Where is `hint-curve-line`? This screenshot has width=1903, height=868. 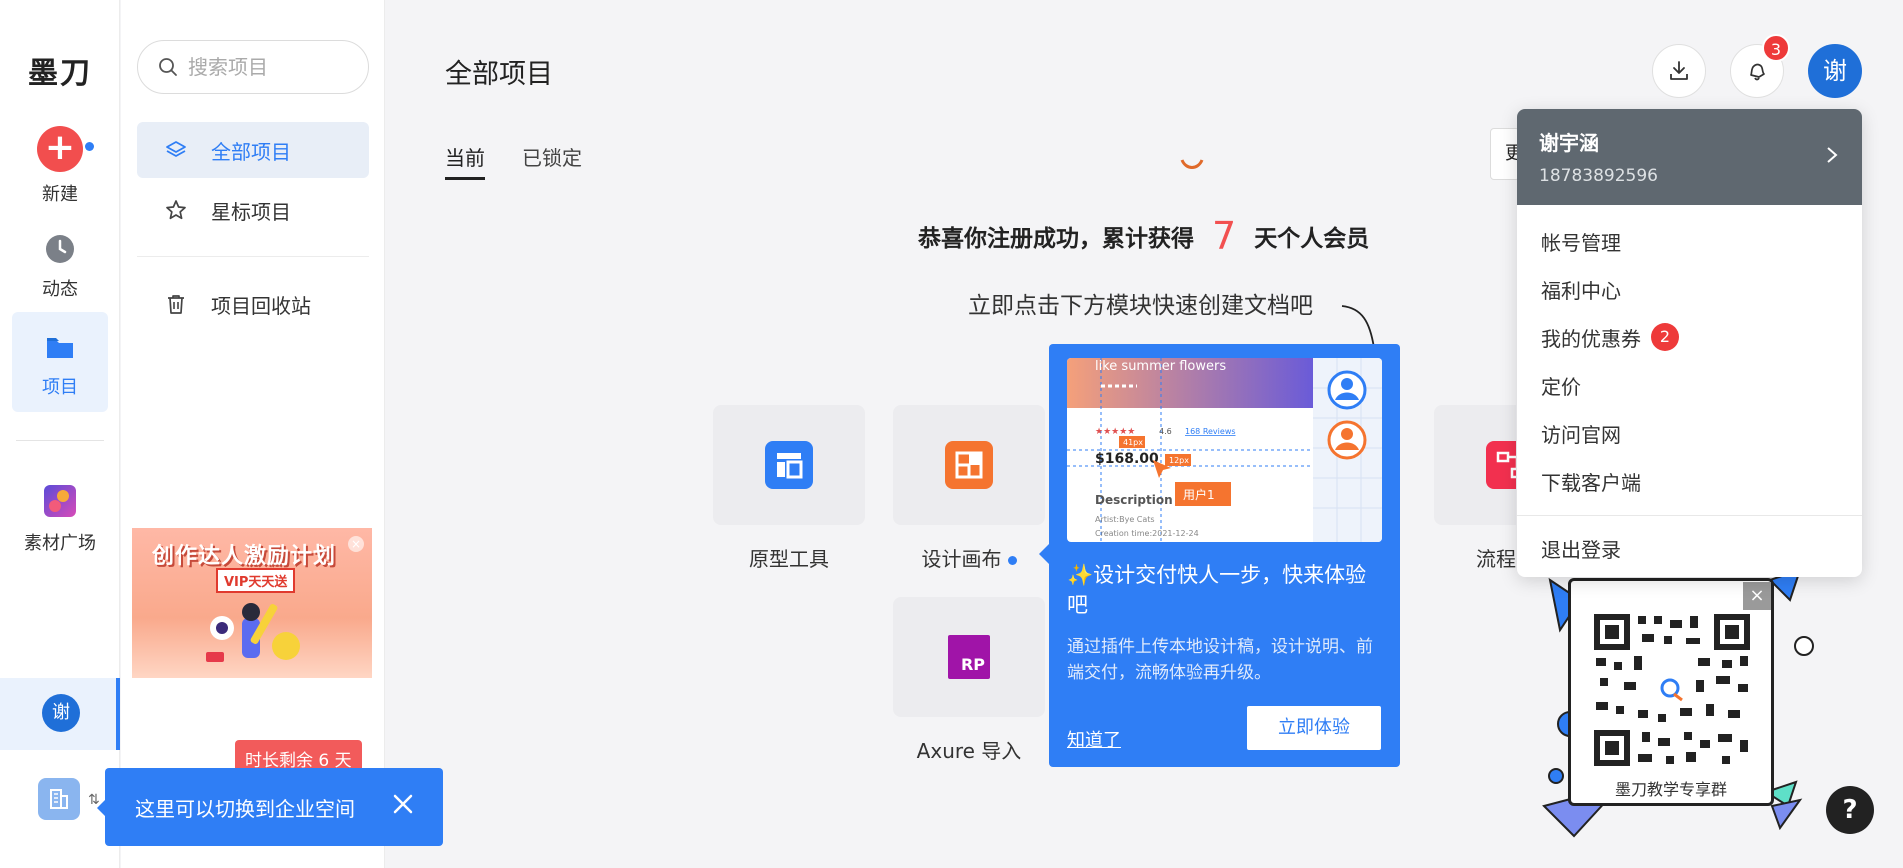
hint-curve-line is located at coordinates (1358, 327).